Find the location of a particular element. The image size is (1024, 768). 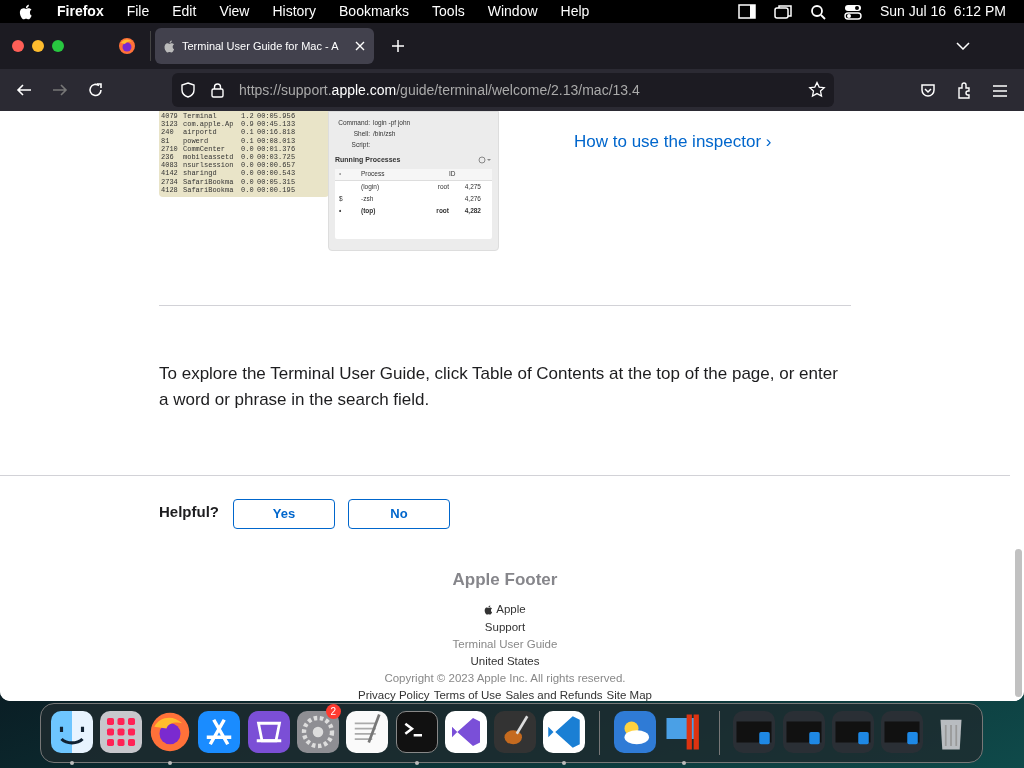

breadcrumb-link: Support is located at coordinates (505, 627).